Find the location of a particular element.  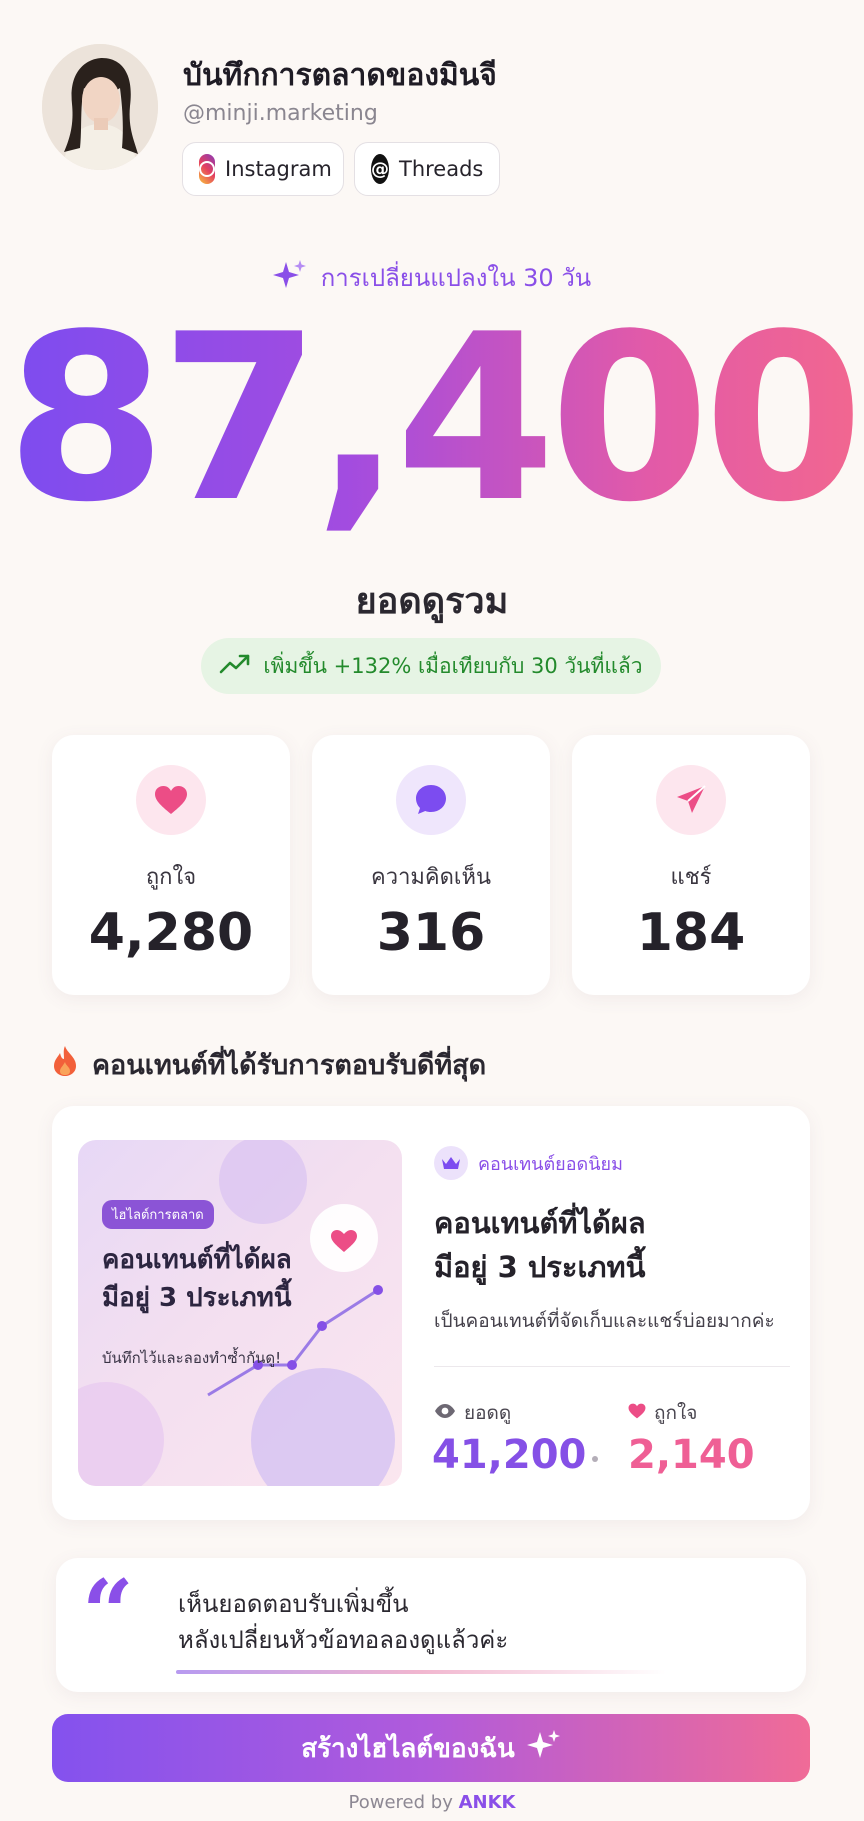

metric-separator is located at coordinates (595, 1459).